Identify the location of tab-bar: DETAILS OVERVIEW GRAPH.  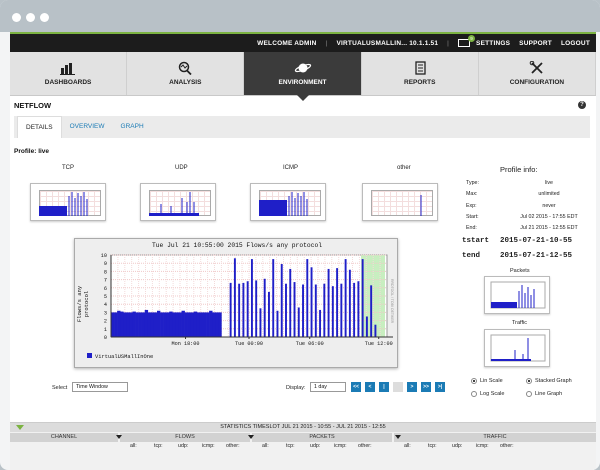
(302, 127).